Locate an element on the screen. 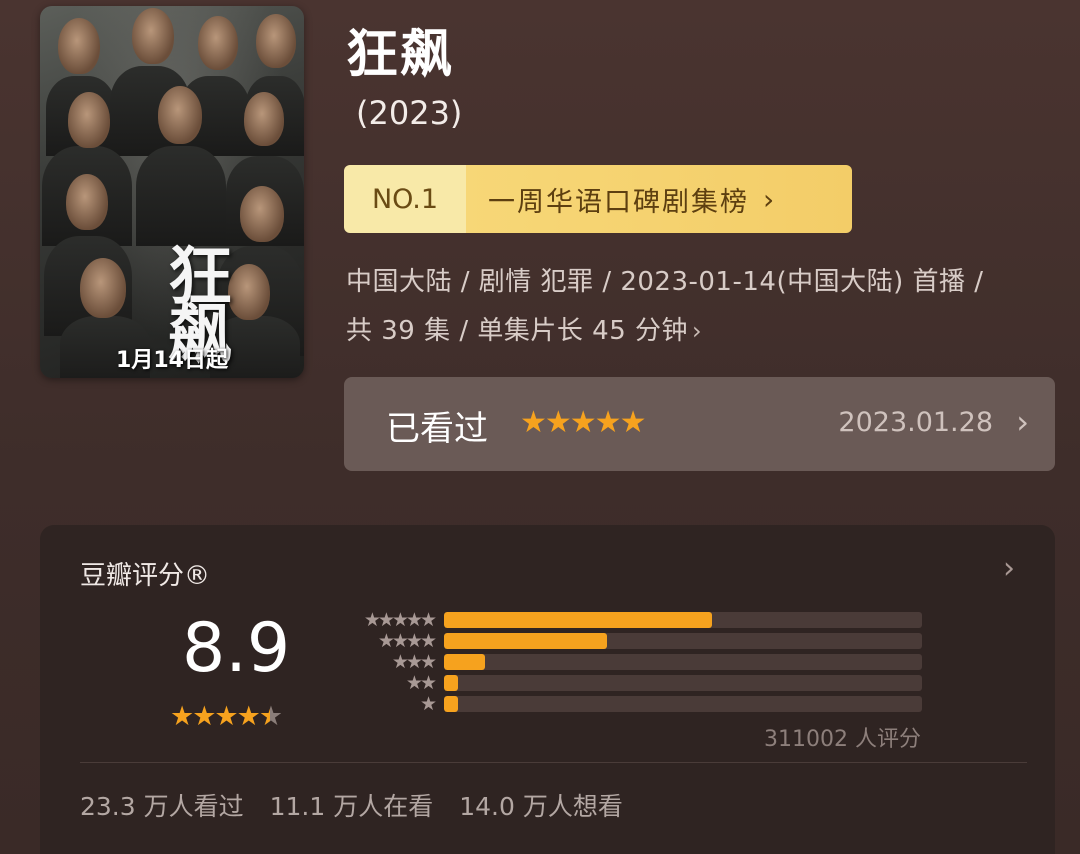 The image size is (1080, 854). meta-line-2: 共 39 集 / 单集片长 45 分钟 is located at coordinates (517, 331).